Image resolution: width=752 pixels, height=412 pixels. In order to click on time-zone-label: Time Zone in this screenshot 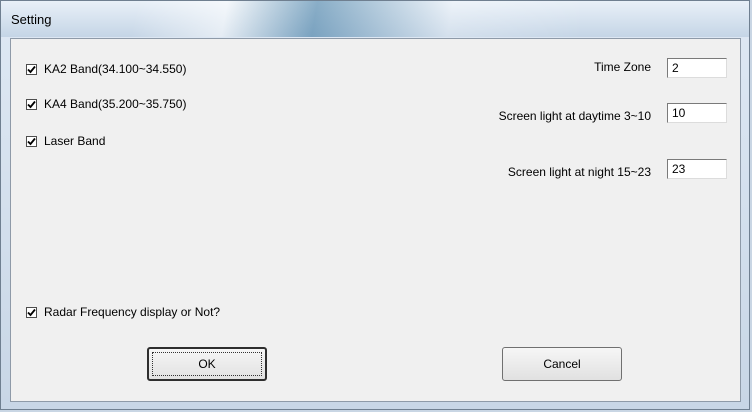, I will do `click(622, 67)`.